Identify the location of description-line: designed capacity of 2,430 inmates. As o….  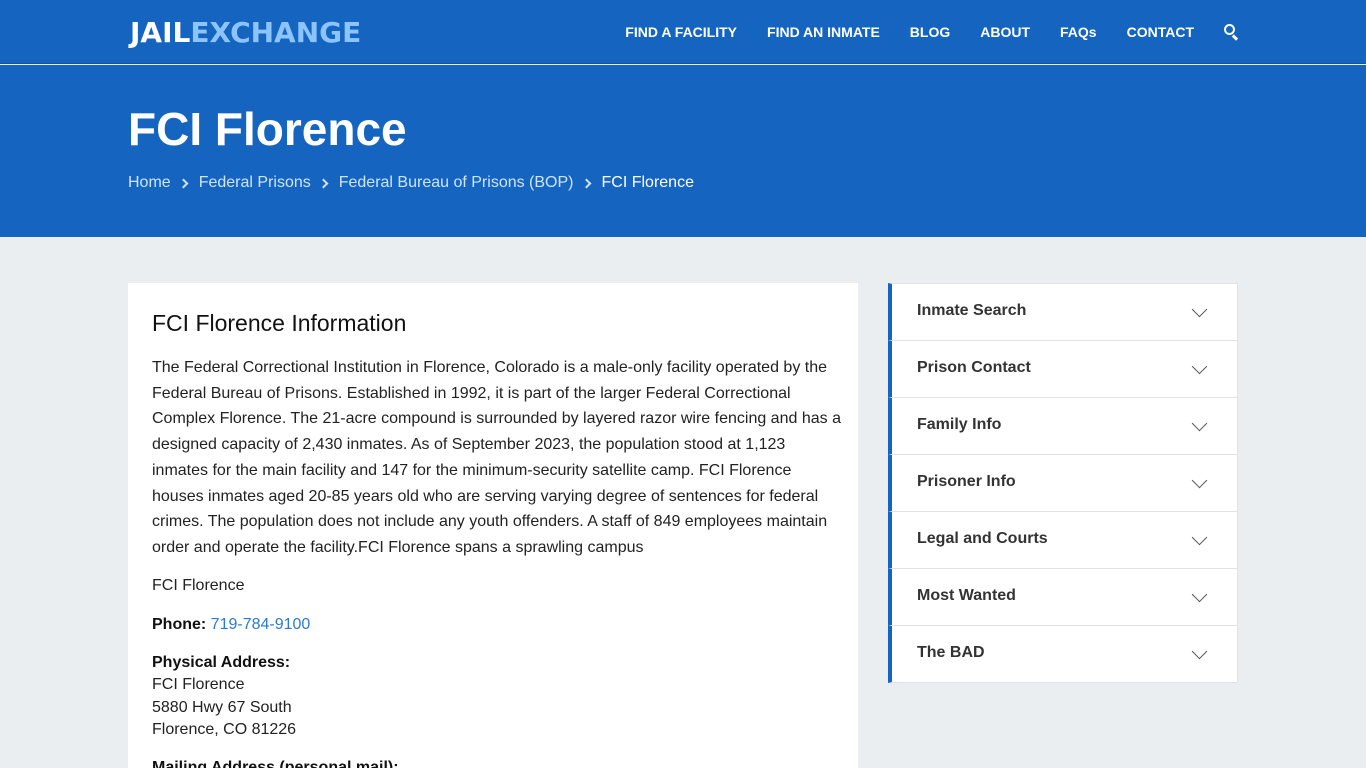
(469, 445).